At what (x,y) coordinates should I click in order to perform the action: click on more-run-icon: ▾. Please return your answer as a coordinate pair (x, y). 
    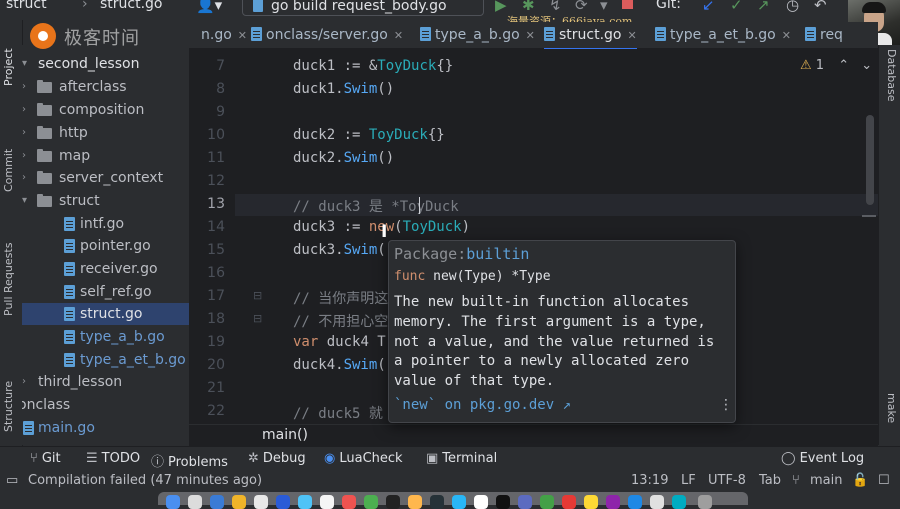
    Looking at the image, I should click on (604, 7).